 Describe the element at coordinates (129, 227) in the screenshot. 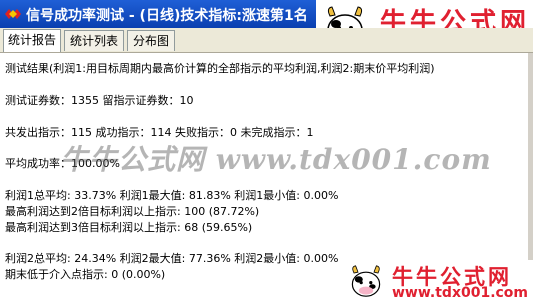

I see `report-line-profit-3x: 最高利润达到3倍目标利润以上指示: 68 (59.65%)` at that location.